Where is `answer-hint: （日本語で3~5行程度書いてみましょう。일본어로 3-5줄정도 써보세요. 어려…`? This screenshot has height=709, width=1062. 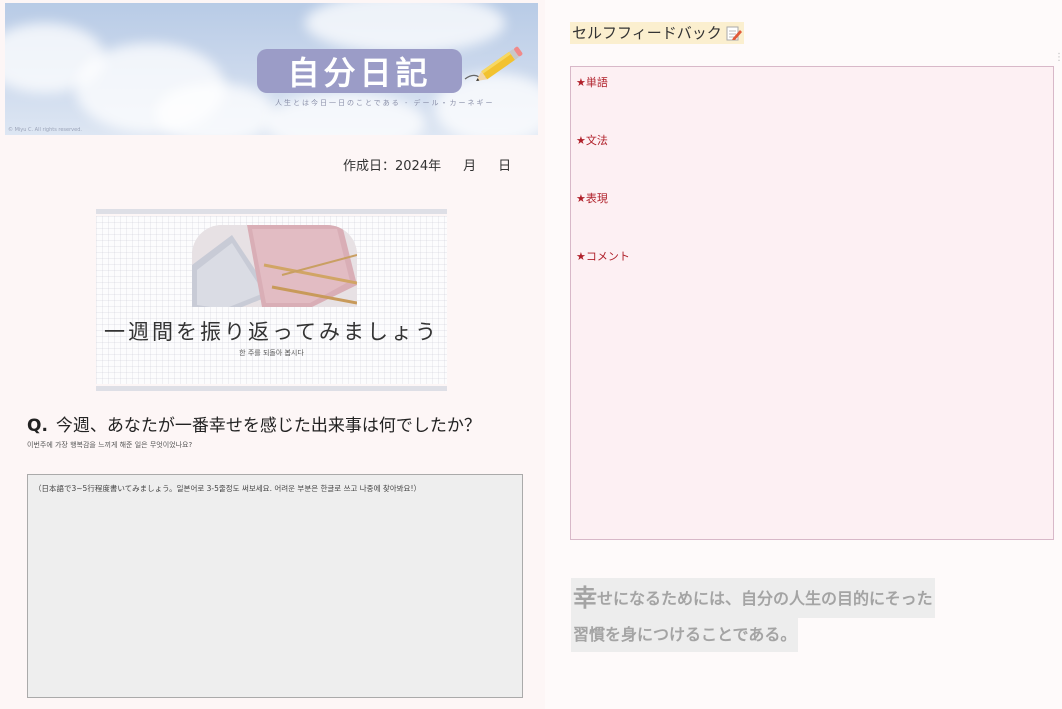 answer-hint: （日本語で3~5行程度書いてみましょう。일본어로 3-5줄정도 써보세요. 어려… is located at coordinates (227, 488).